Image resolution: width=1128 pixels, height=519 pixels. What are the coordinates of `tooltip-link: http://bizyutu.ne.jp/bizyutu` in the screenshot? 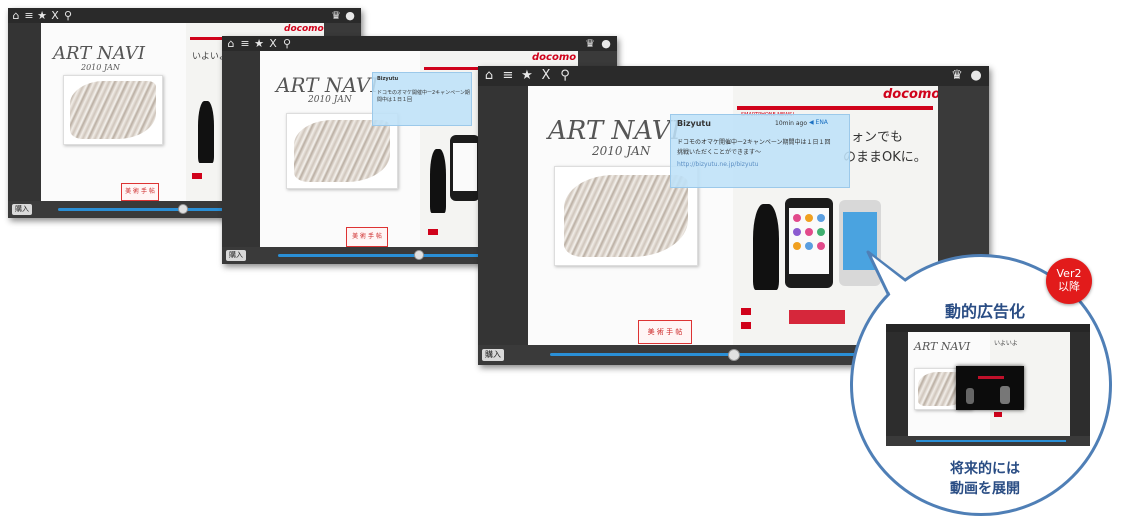 It's located at (717, 164).